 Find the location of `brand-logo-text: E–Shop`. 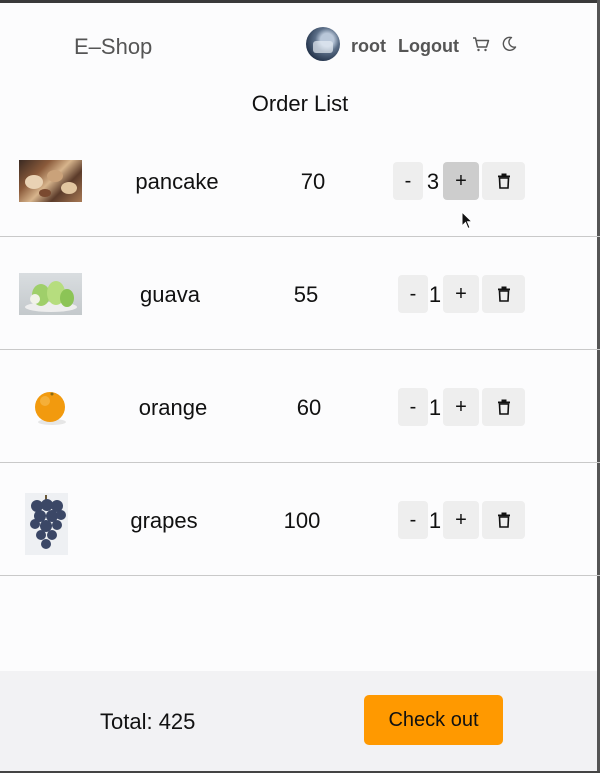

brand-logo-text: E–Shop is located at coordinates (113, 47).